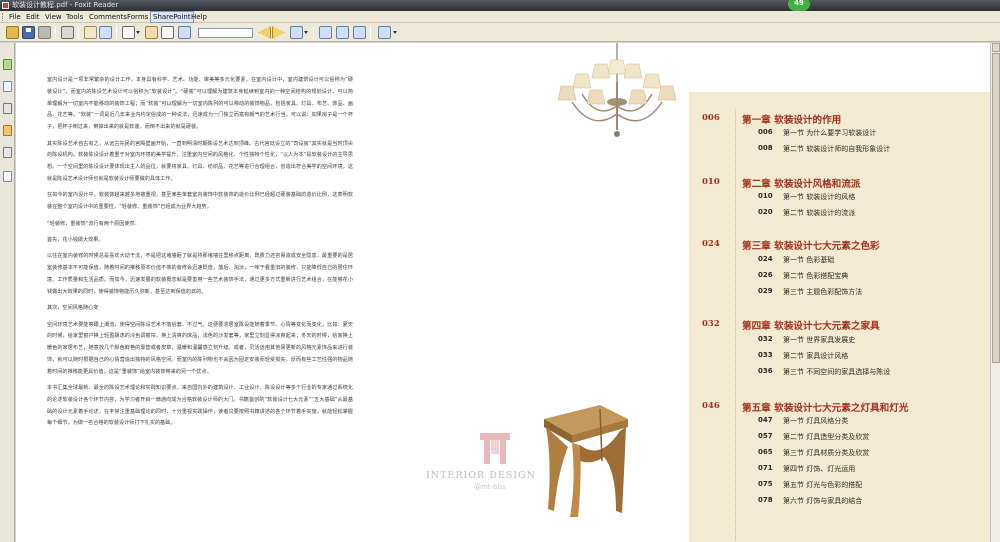  Describe the element at coordinates (819, 213) in the screenshot. I see `toc-section-title: 第二节 软装设计的流派` at that location.